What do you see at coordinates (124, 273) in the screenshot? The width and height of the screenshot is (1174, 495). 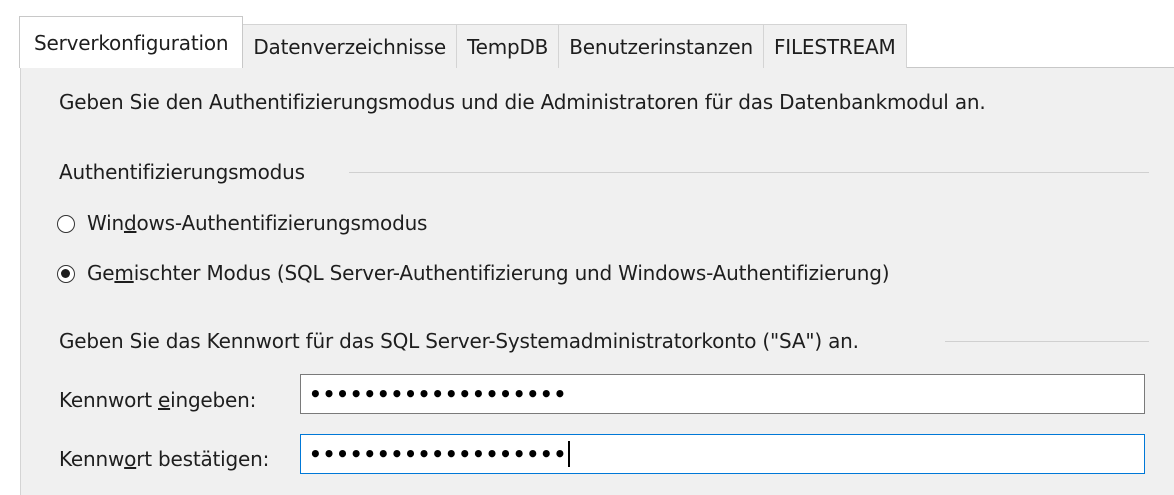 I see `mixed-mode-label-accesskey: m` at bounding box center [124, 273].